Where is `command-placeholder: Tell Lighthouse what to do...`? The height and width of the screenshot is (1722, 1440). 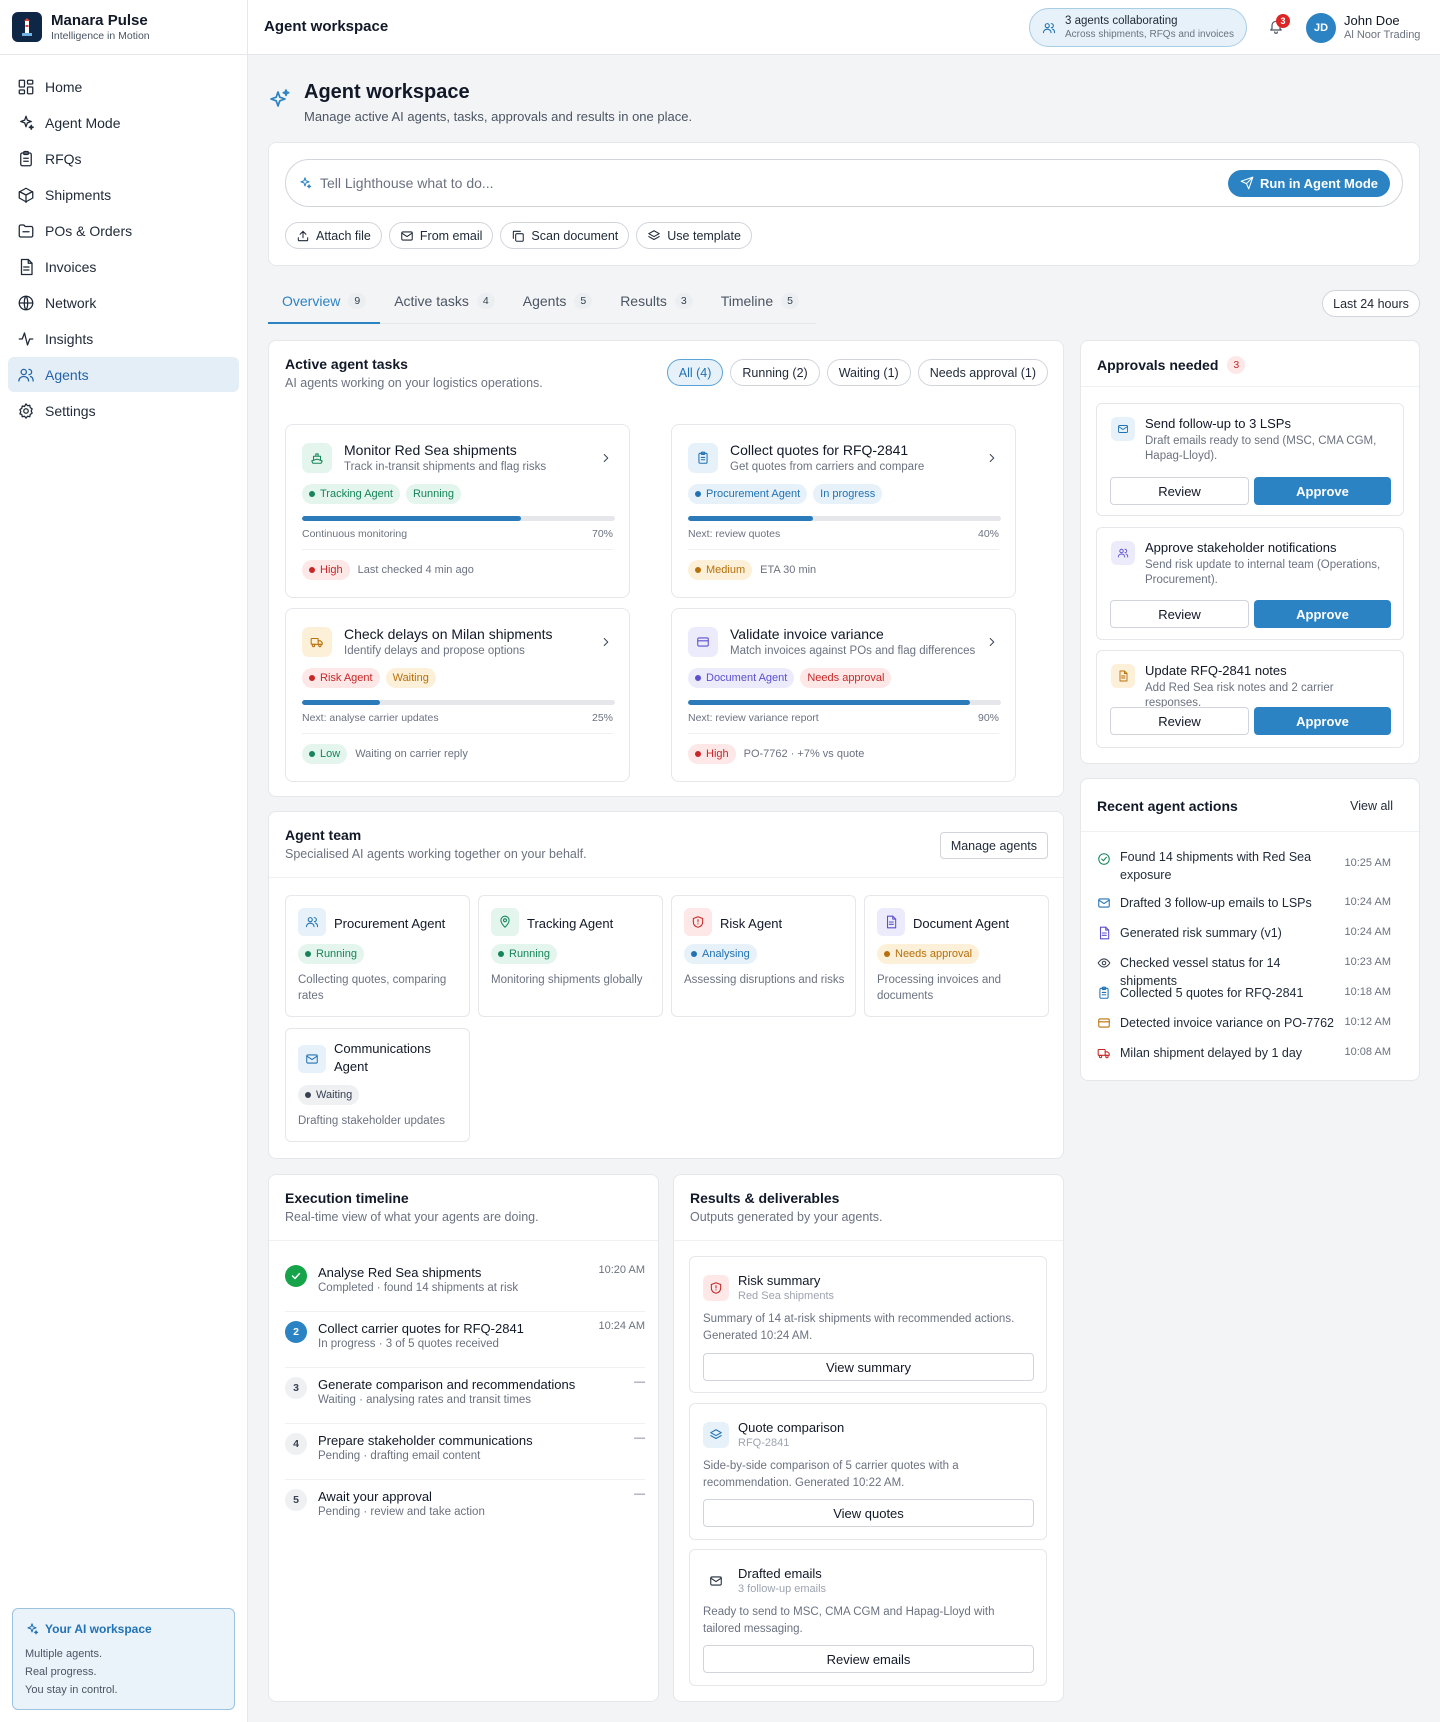
command-placeholder: Tell Lighthouse what to do... is located at coordinates (774, 183).